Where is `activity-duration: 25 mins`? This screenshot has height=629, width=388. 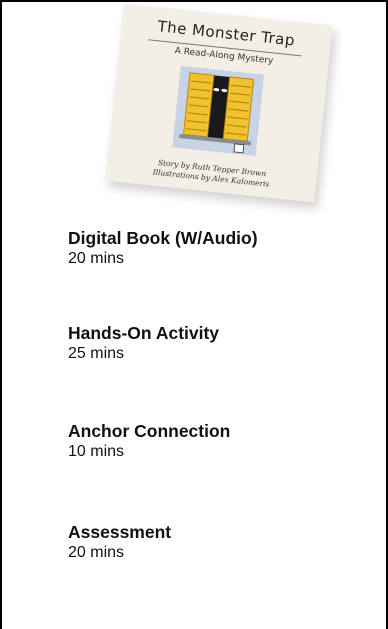
activity-duration: 25 mins is located at coordinates (96, 353).